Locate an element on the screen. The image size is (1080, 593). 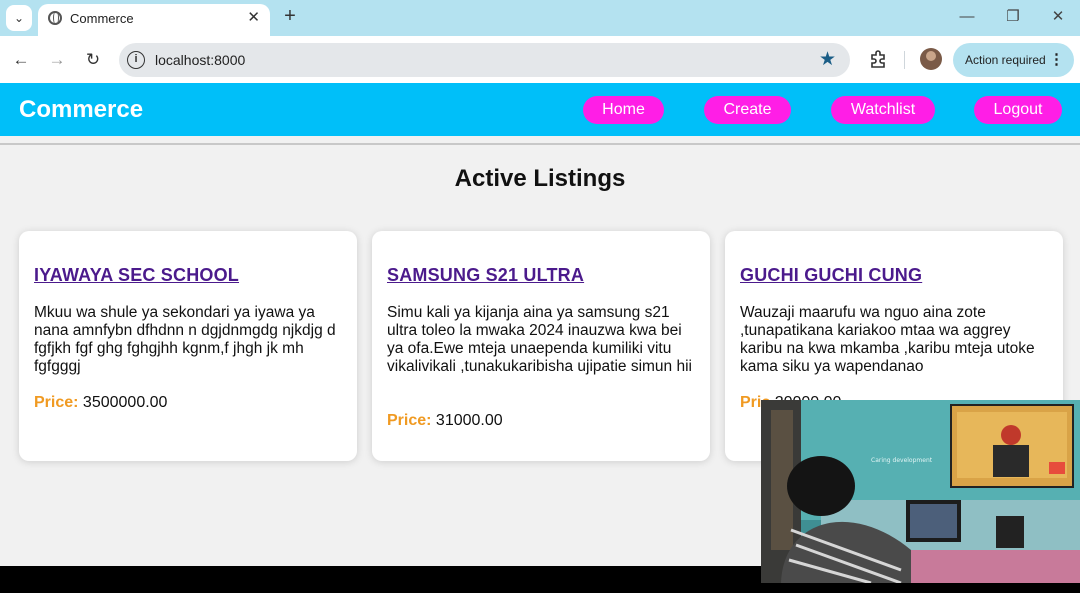
close-window-icon: ✕ is located at coordinates (1058, 17).